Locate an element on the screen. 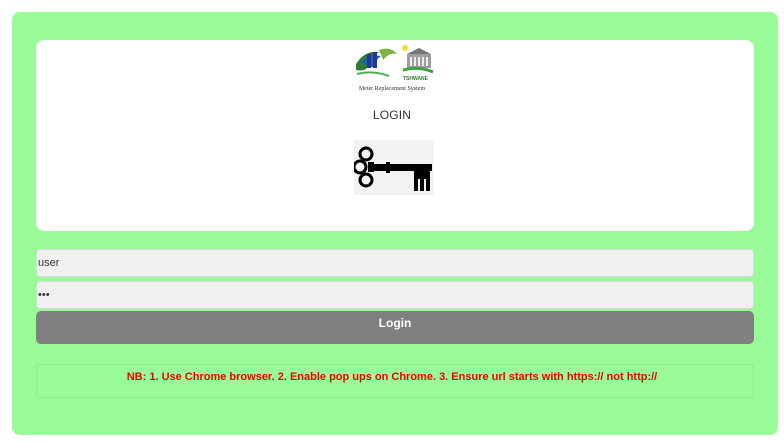 The width and height of the screenshot is (784, 443). logo-caption: Meter Replacement System is located at coordinates (392, 89).